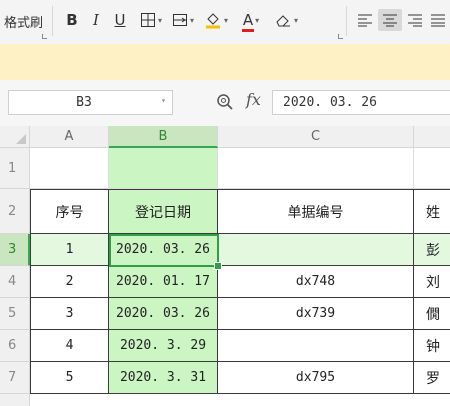 The image size is (450, 406). Describe the element at coordinates (163, 282) in the screenshot. I see `cell-date-row-4: 2020. 01. 17` at that location.